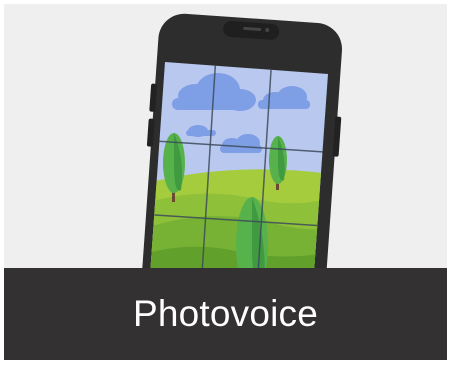  I want to click on card-title: Photovoice, so click(225, 313).